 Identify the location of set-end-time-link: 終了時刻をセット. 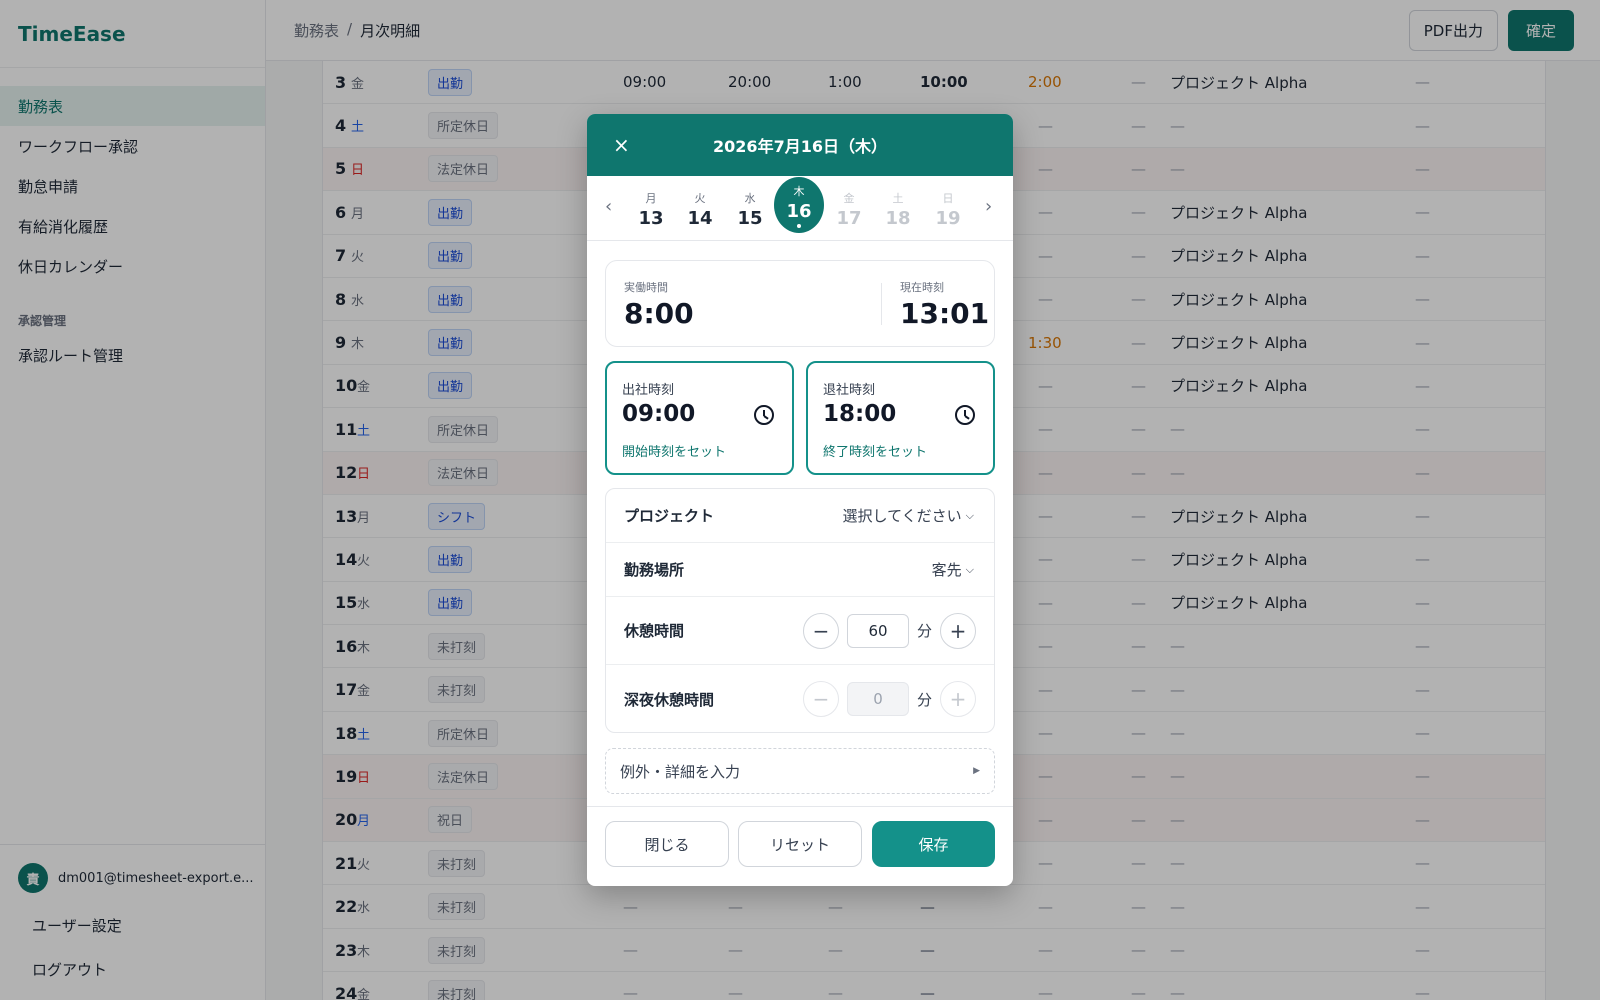
(875, 450).